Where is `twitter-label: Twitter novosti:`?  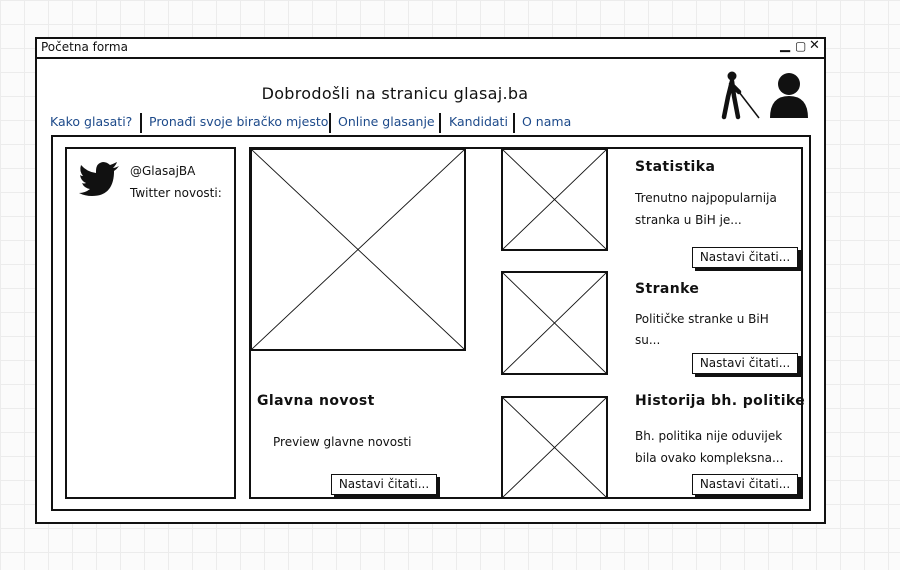 twitter-label: Twitter novosti: is located at coordinates (176, 193).